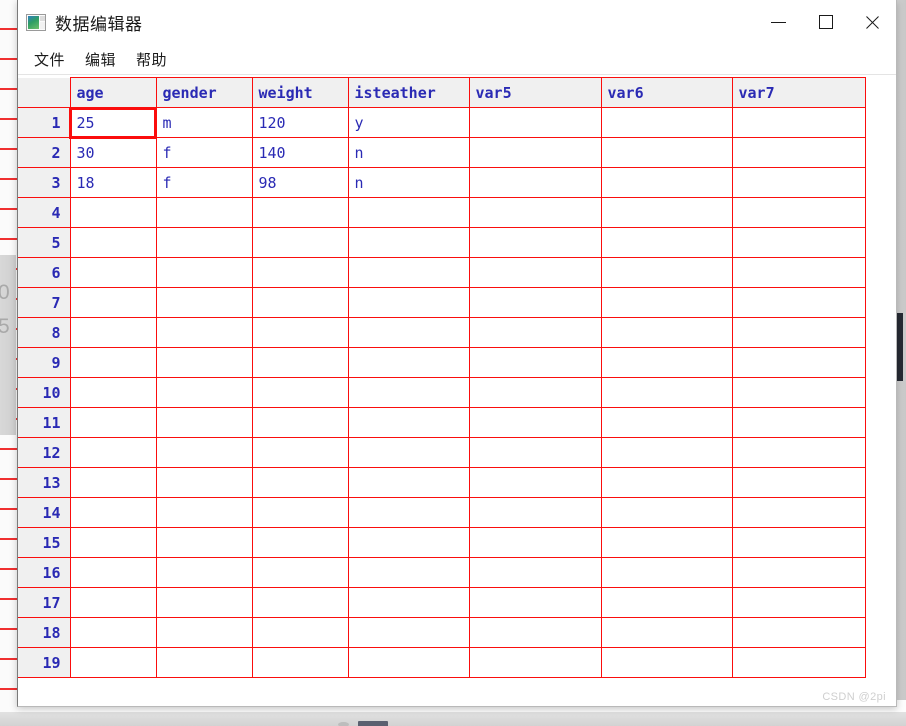 The width and height of the screenshot is (906, 726). I want to click on row-header-16: 16, so click(44, 572).